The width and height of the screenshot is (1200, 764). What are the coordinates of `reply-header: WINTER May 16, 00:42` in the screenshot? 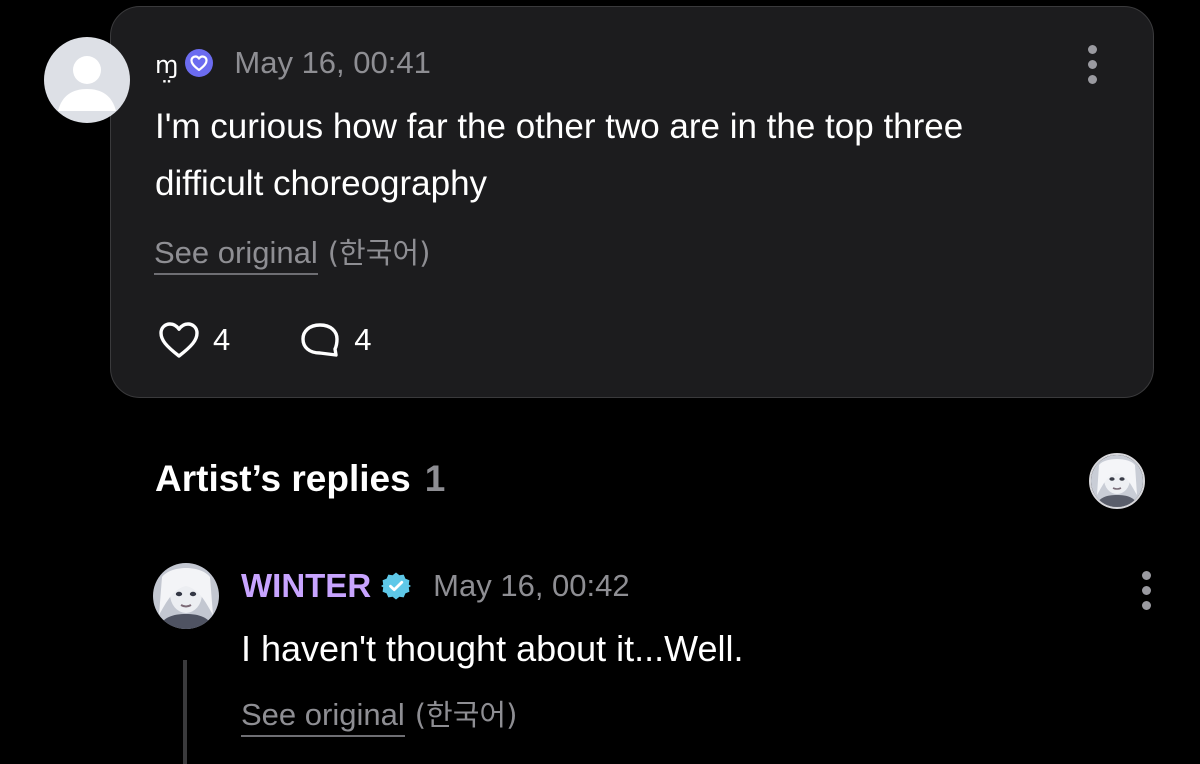 It's located at (435, 586).